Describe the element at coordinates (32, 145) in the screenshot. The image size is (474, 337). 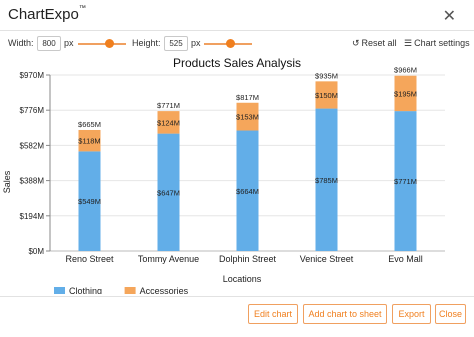
I see `y-tick-label: $582M` at that location.